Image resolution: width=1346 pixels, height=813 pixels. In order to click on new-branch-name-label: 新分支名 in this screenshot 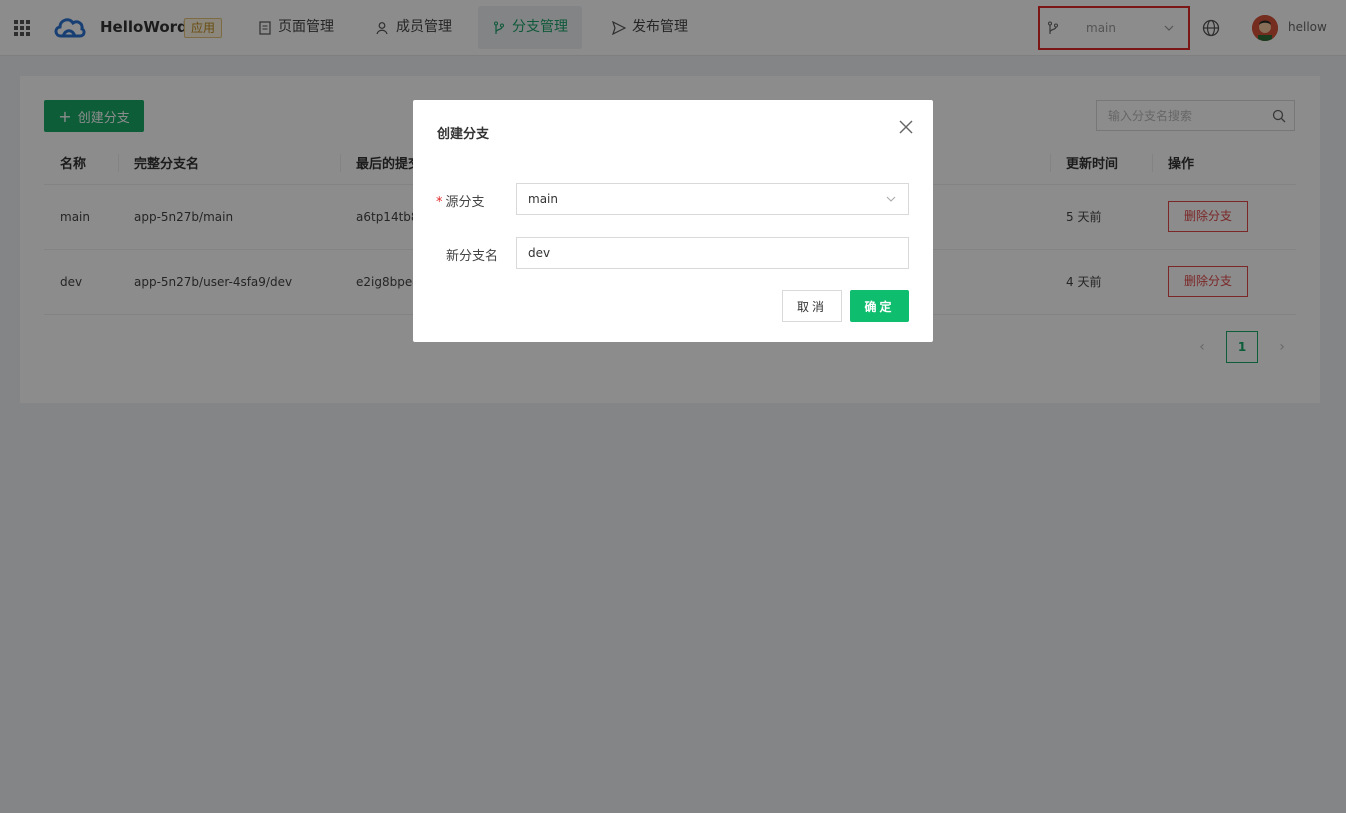, I will do `click(472, 256)`.